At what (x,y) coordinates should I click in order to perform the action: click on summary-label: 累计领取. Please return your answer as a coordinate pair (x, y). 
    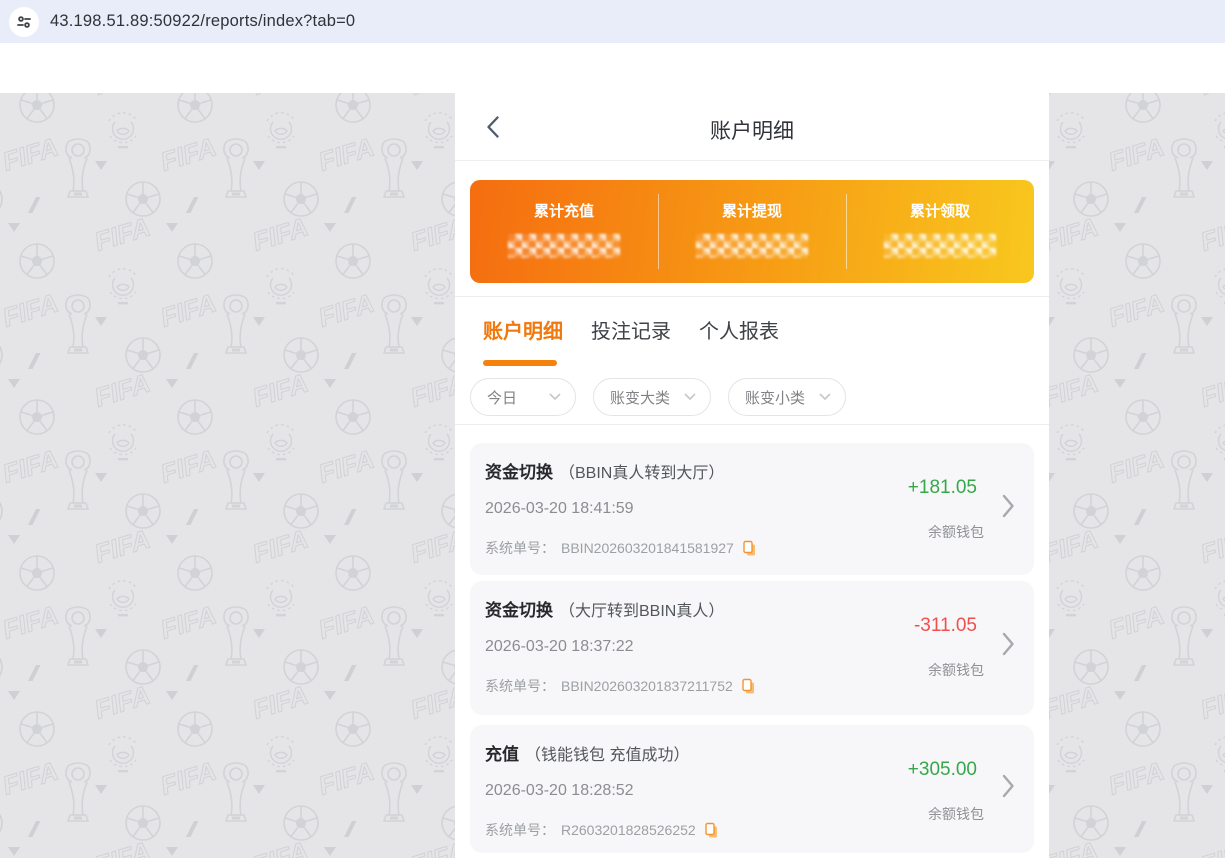
    Looking at the image, I should click on (939, 211).